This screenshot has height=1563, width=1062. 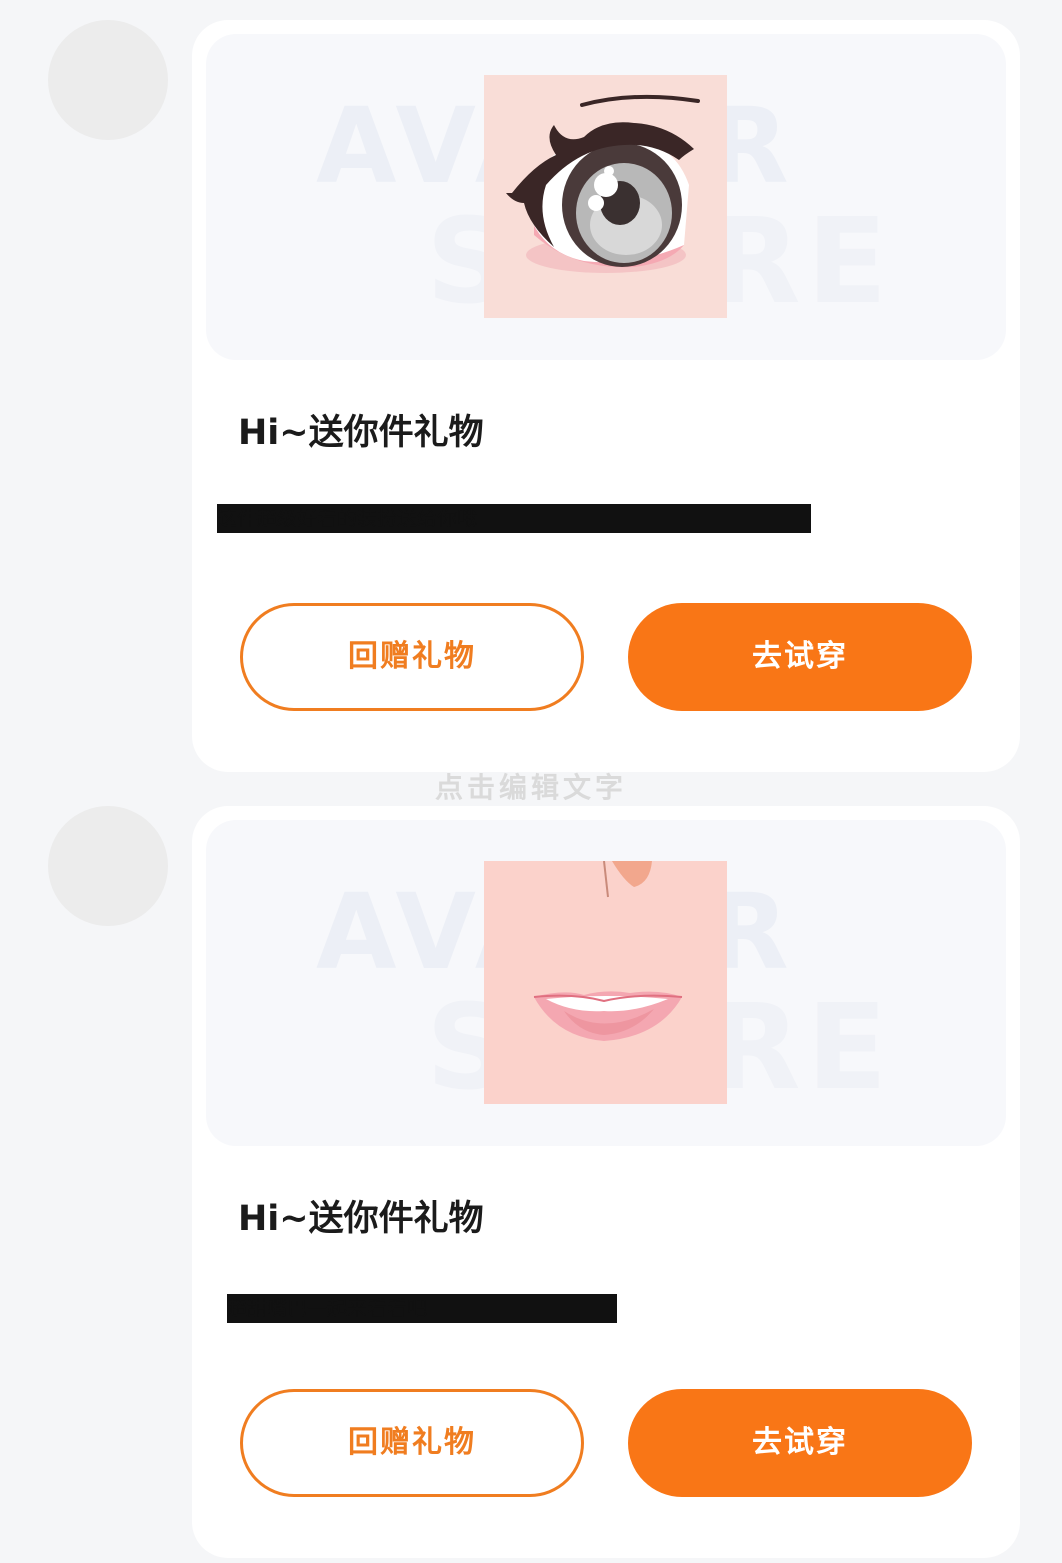 What do you see at coordinates (531, 786) in the screenshot?
I see `edit-text-hint: 点击编辑文字` at bounding box center [531, 786].